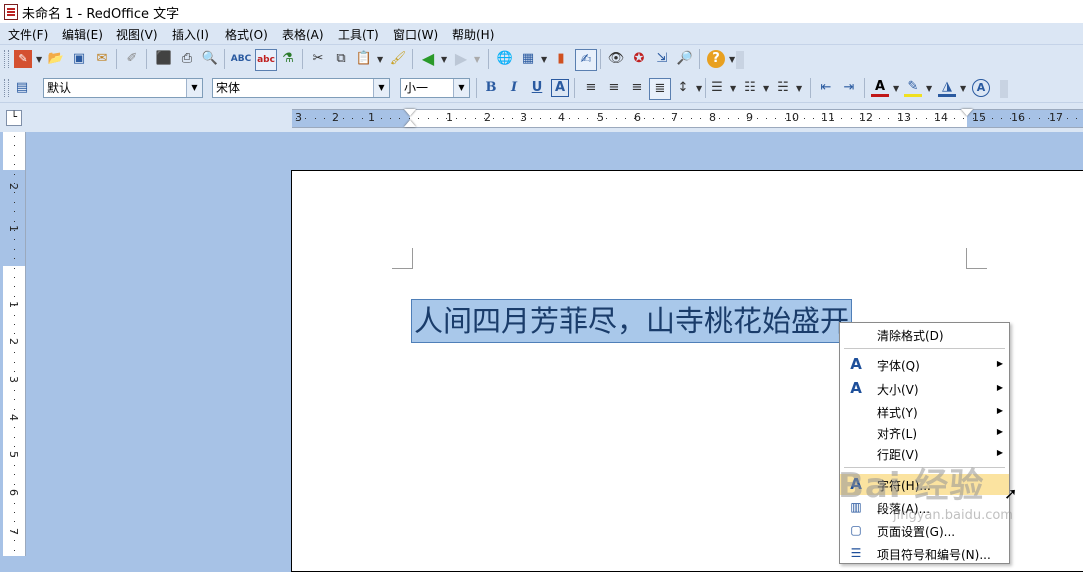  I want to click on menu-help: 帮助(H), so click(473, 34).